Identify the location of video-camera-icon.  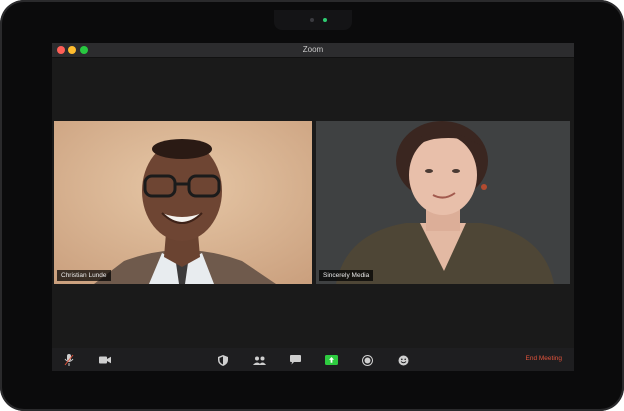
(105, 360).